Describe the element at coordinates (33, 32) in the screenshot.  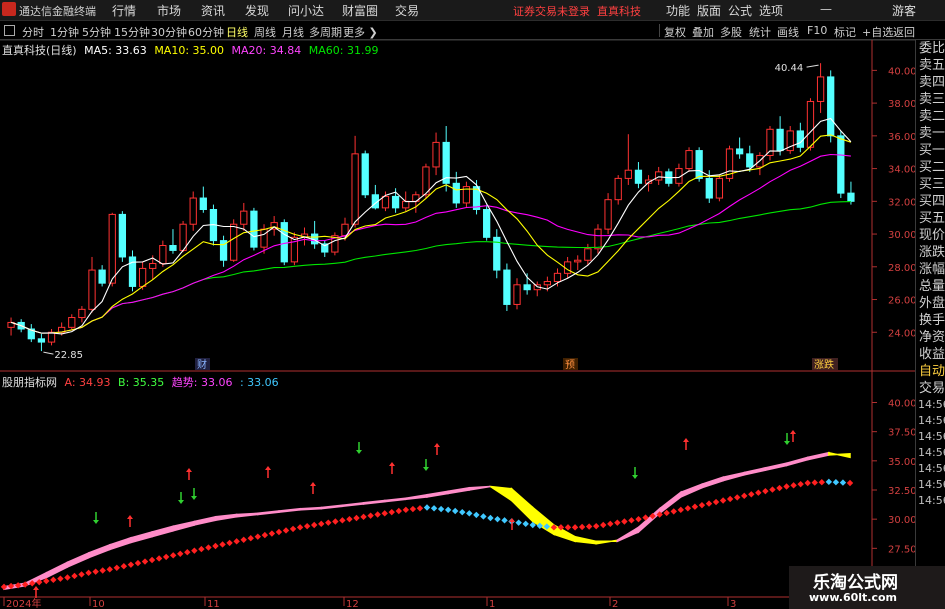
I see `period-fenshi: 分时` at that location.